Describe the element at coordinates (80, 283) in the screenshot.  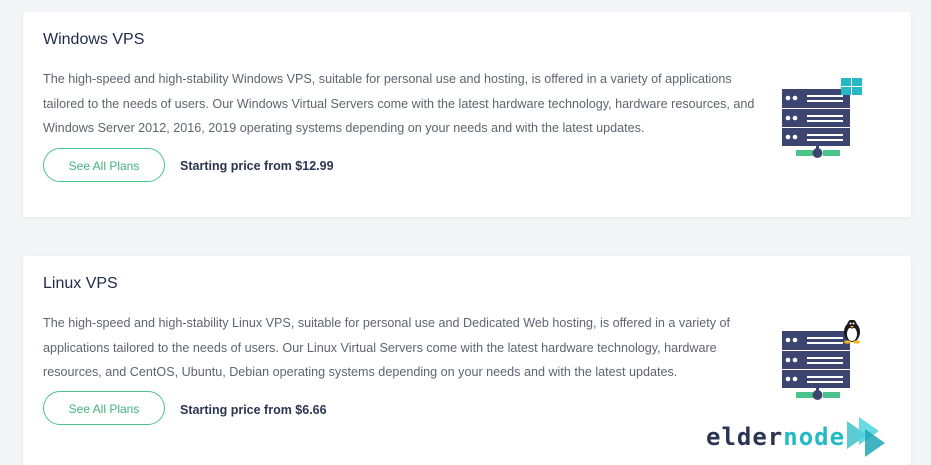
I see `card-title: Linux VPS` at that location.